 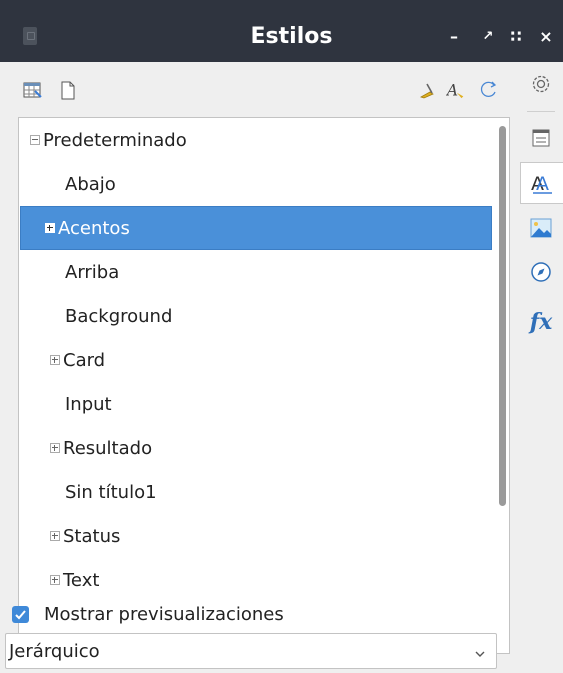 What do you see at coordinates (115, 140) in the screenshot?
I see `tree-item-label: Predeterminado` at bounding box center [115, 140].